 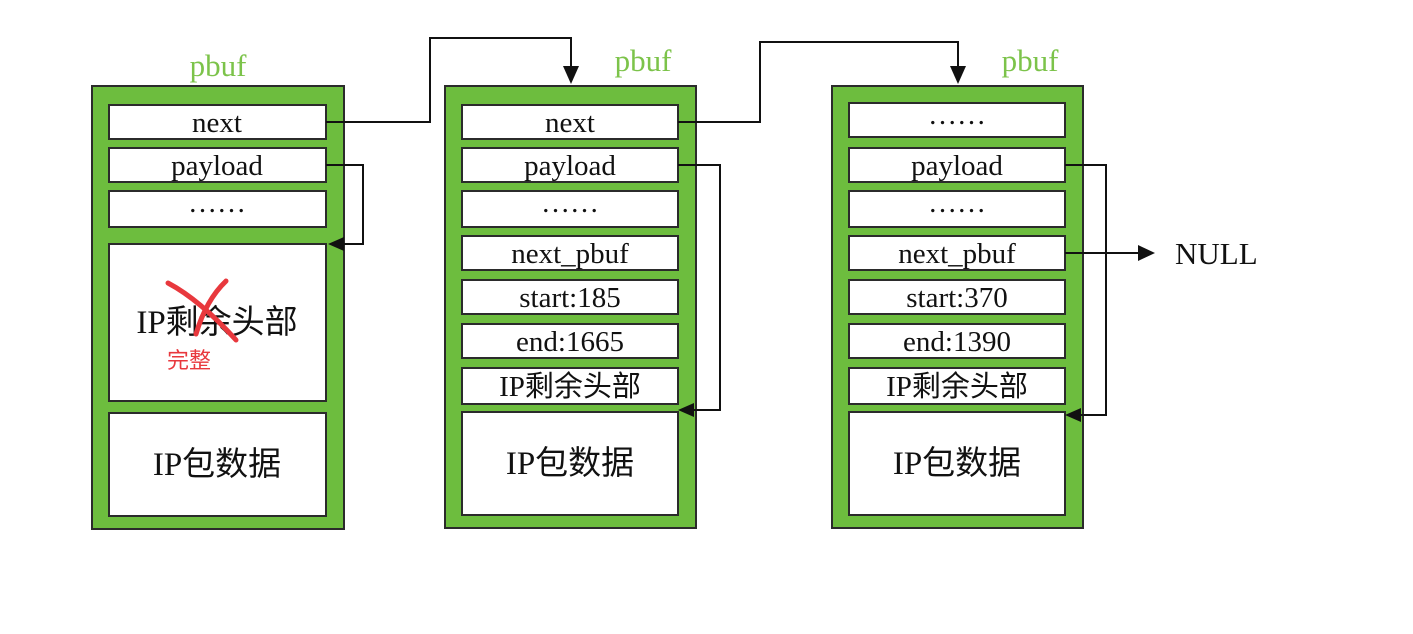 I want to click on pbuf-3-end-label: end:1390, so click(x=957, y=342).